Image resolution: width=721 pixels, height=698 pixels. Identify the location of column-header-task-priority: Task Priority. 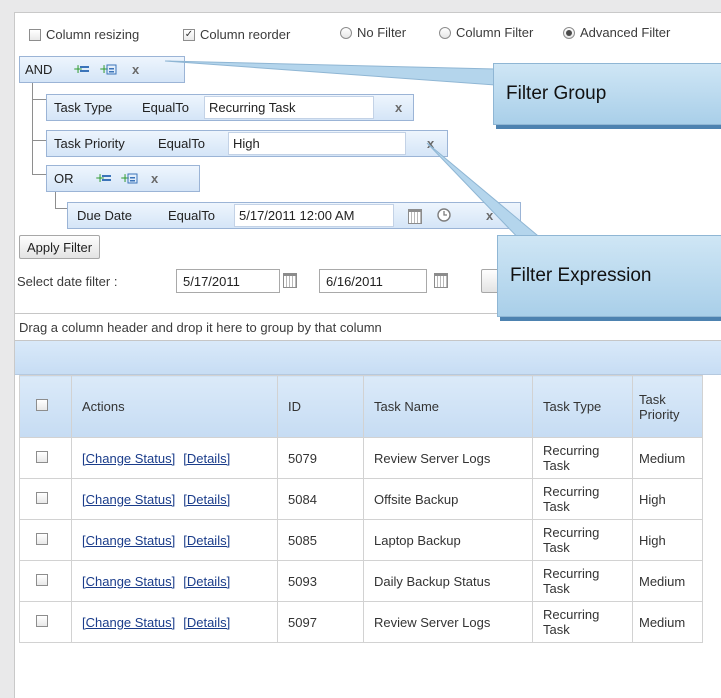
(667, 406).